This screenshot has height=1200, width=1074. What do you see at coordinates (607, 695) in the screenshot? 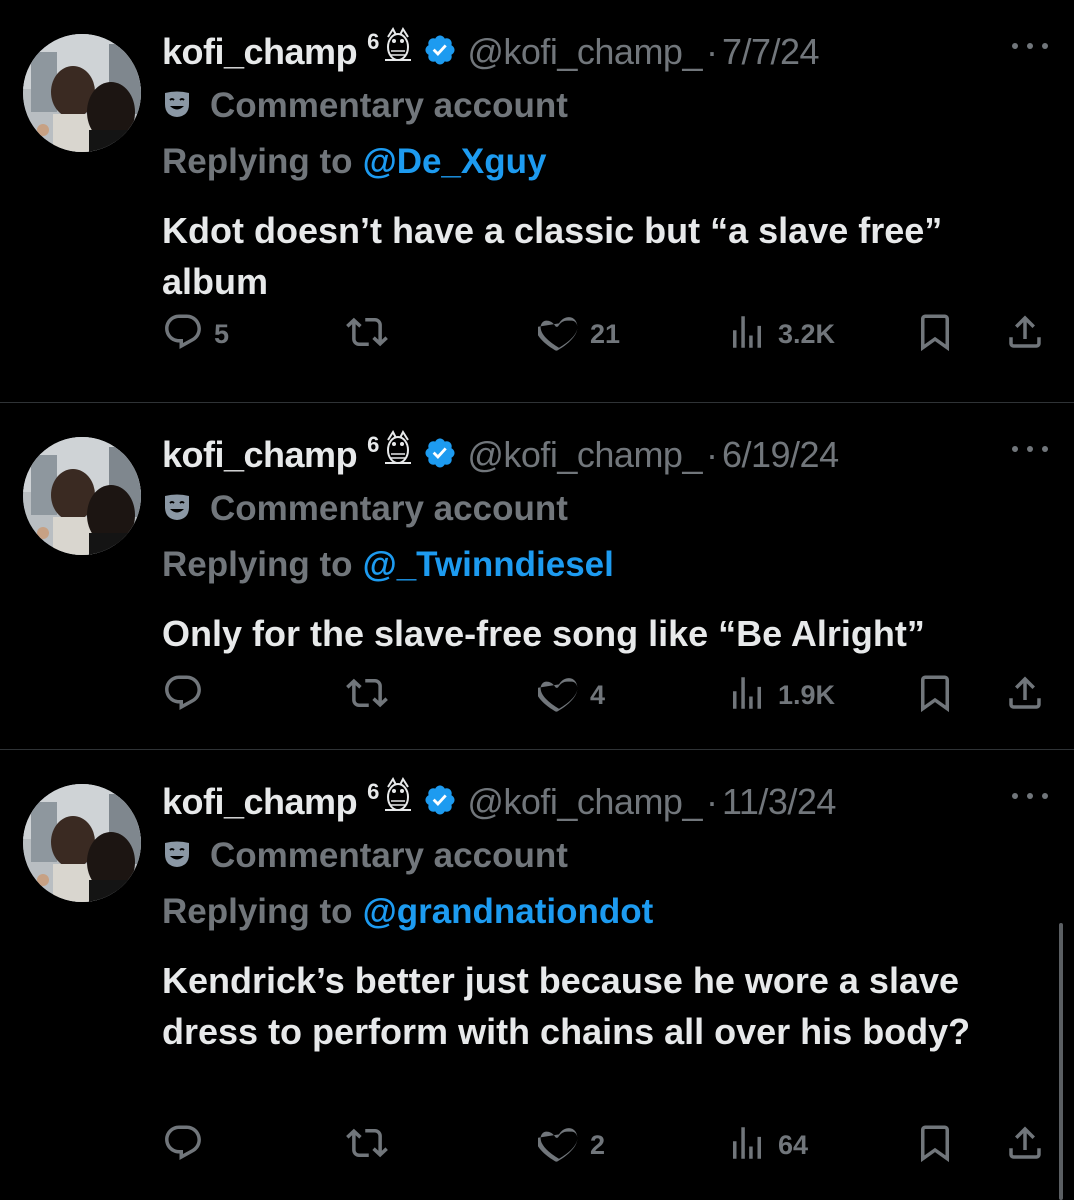
I see `tweet-actions: 4 1.9K` at bounding box center [607, 695].